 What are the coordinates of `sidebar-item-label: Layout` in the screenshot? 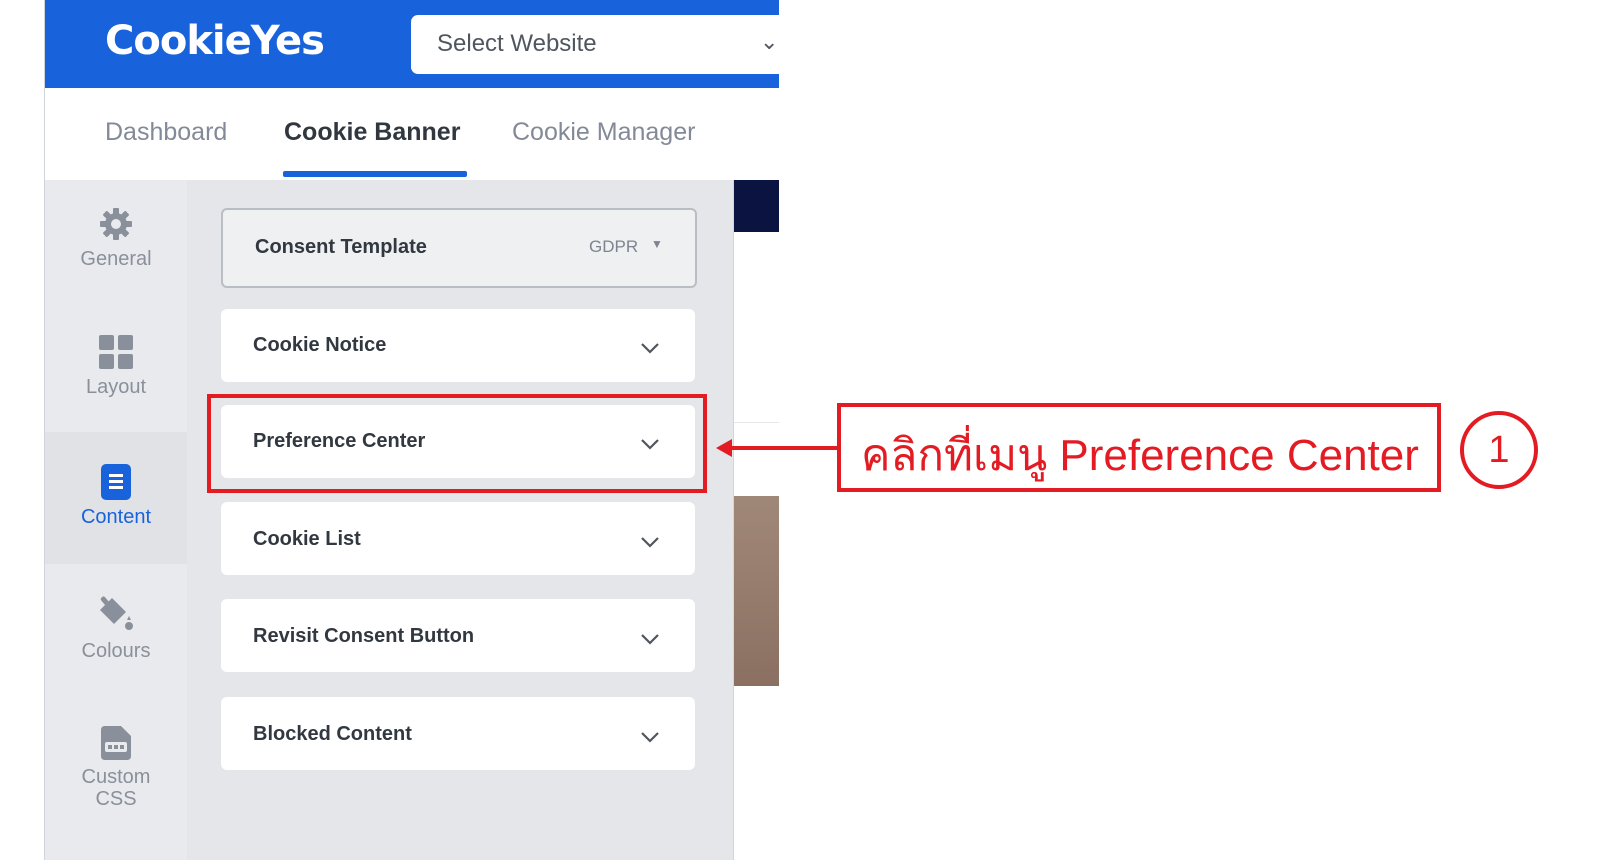 It's located at (116, 387).